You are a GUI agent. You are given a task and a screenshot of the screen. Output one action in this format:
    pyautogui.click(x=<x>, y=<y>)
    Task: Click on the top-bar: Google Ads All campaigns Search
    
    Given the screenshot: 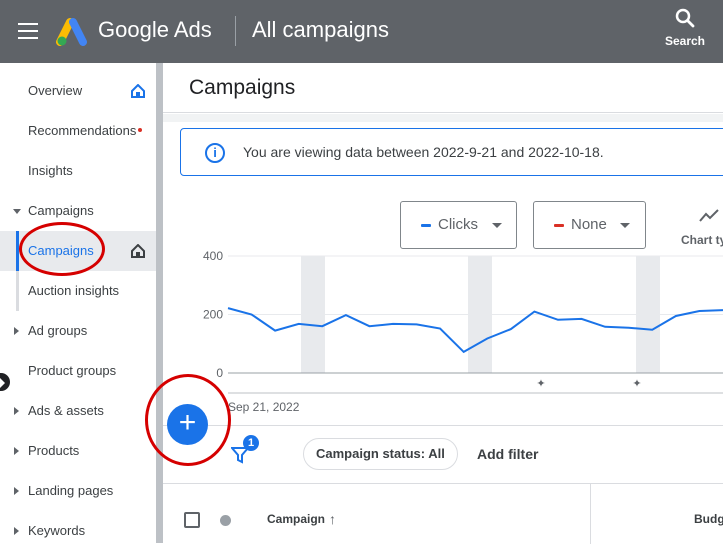 What is the action you would take?
    pyautogui.click(x=361, y=31)
    